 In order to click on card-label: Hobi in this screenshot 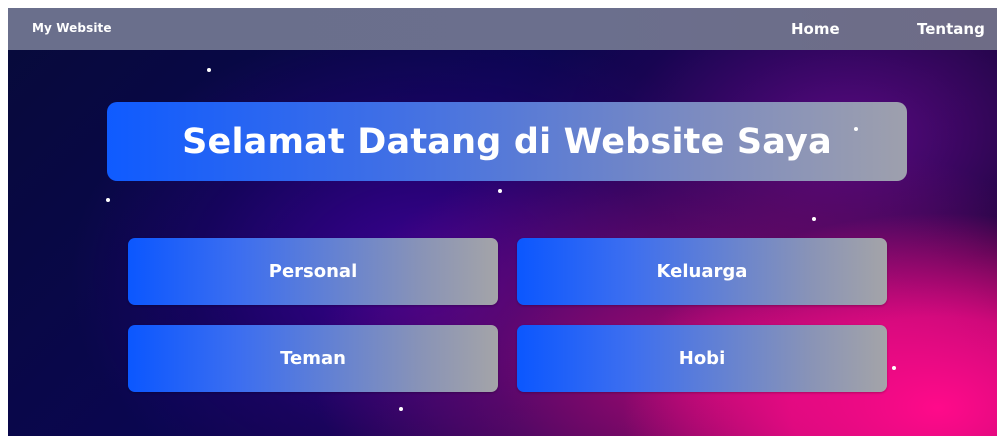, I will do `click(702, 358)`.